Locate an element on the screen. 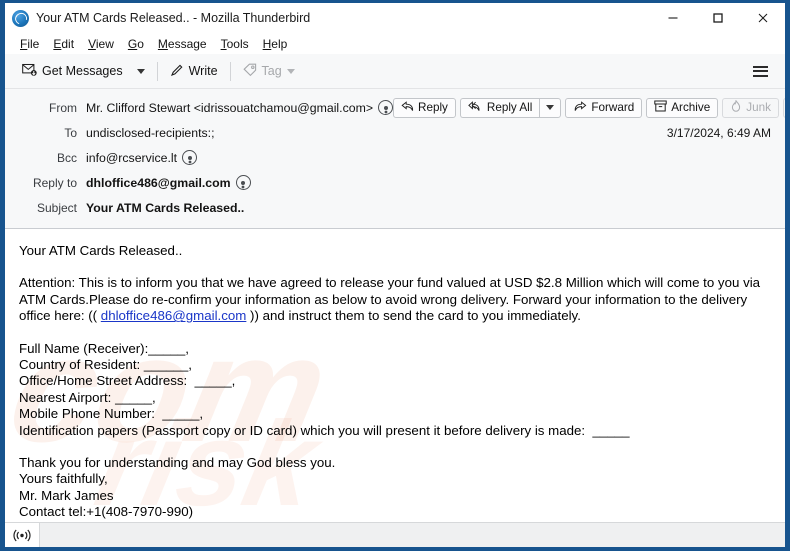  from-label: From is located at coordinates (63, 107).